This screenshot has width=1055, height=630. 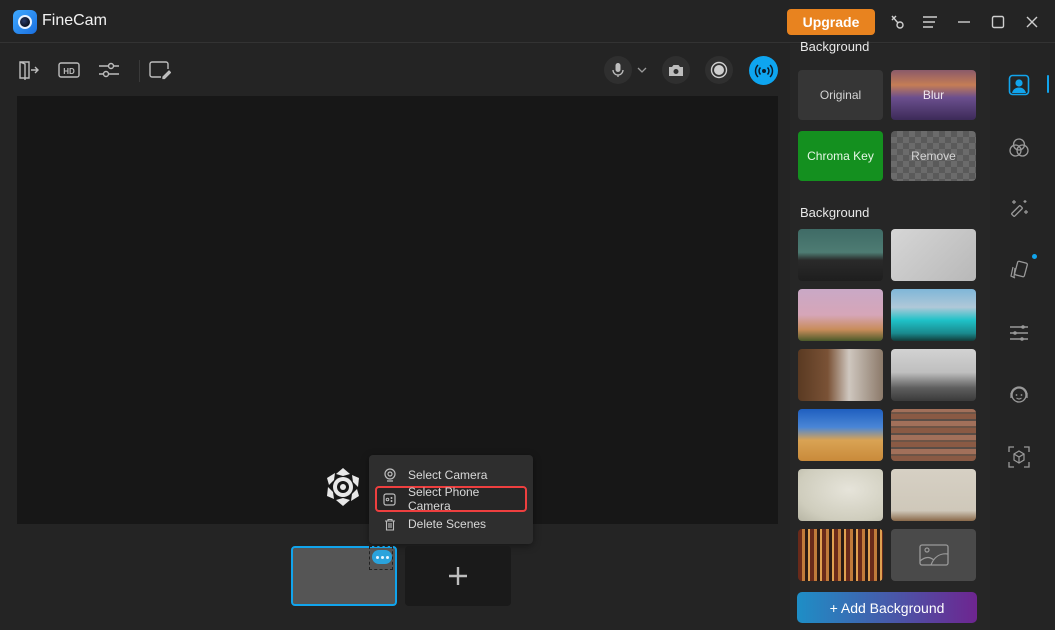 I want to click on add-scene-button, so click(x=458, y=576).